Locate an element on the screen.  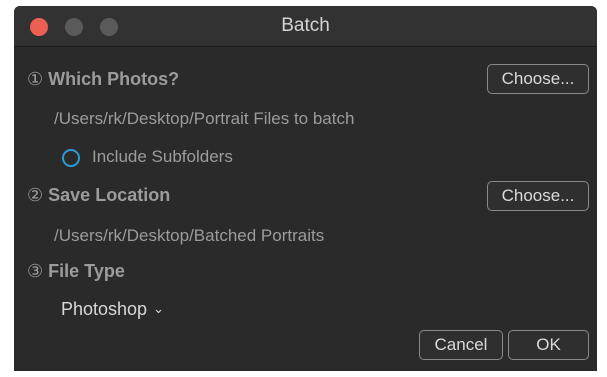
include-subfolders-radio is located at coordinates (71, 158).